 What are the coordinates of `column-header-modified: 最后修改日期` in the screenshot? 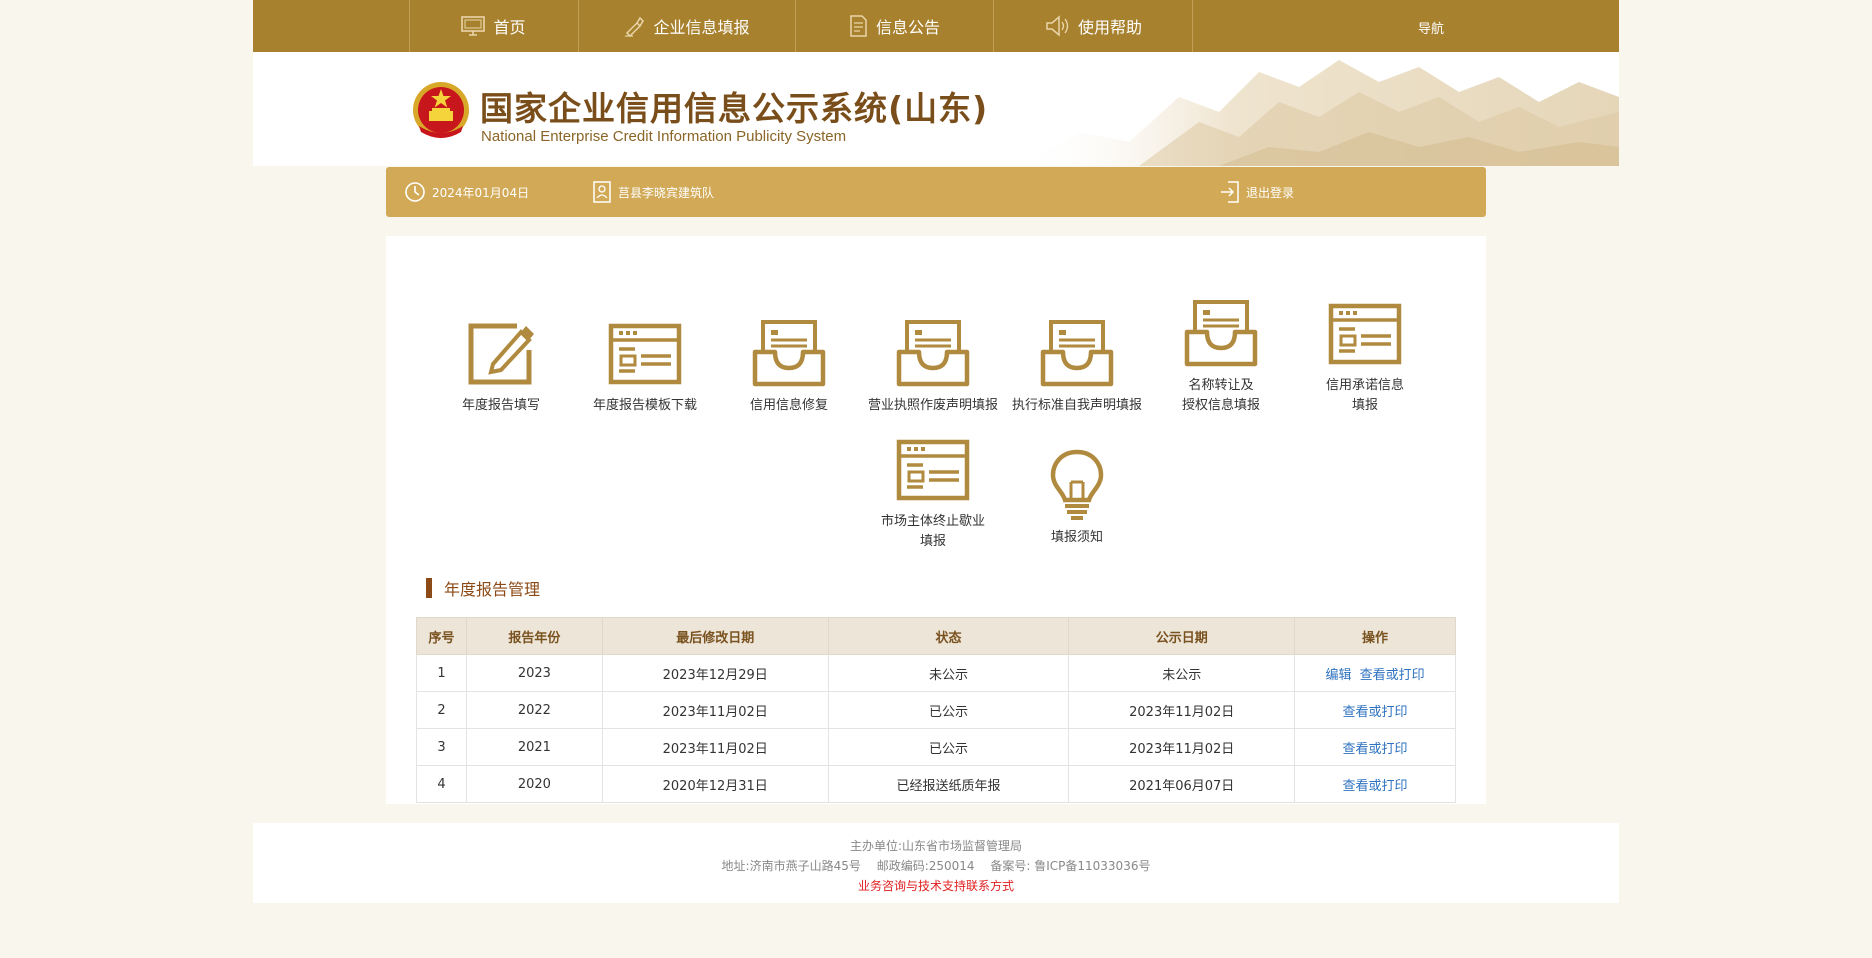 It's located at (715, 636).